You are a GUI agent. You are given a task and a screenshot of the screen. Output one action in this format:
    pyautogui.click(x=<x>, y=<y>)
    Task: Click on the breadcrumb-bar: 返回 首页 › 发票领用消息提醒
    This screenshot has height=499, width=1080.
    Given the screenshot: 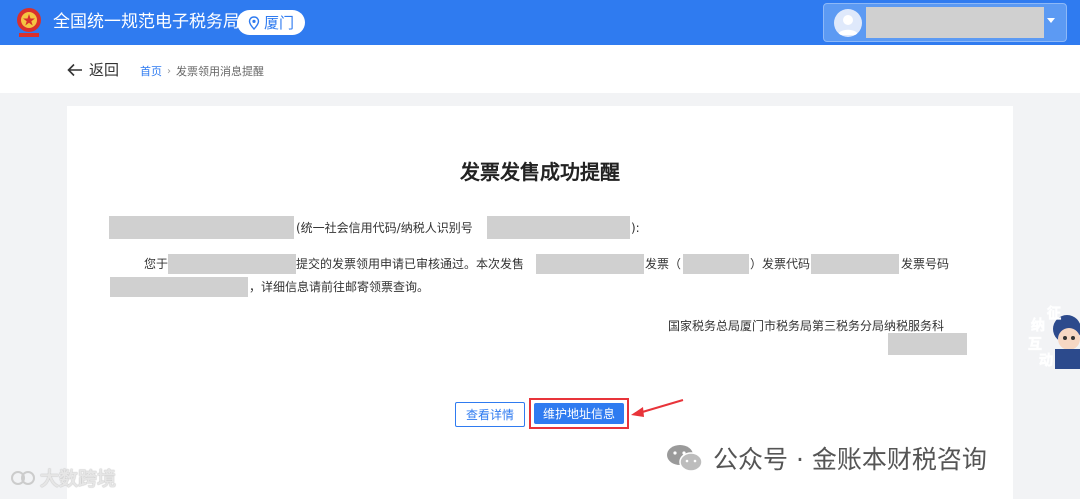 What is the action you would take?
    pyautogui.click(x=540, y=69)
    